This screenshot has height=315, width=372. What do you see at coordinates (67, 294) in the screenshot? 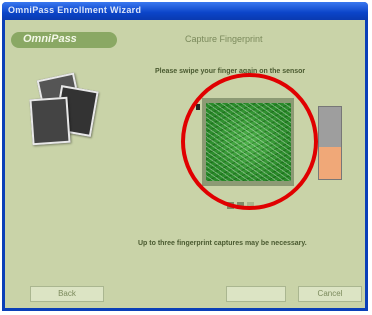
I see `back-button: Back` at bounding box center [67, 294].